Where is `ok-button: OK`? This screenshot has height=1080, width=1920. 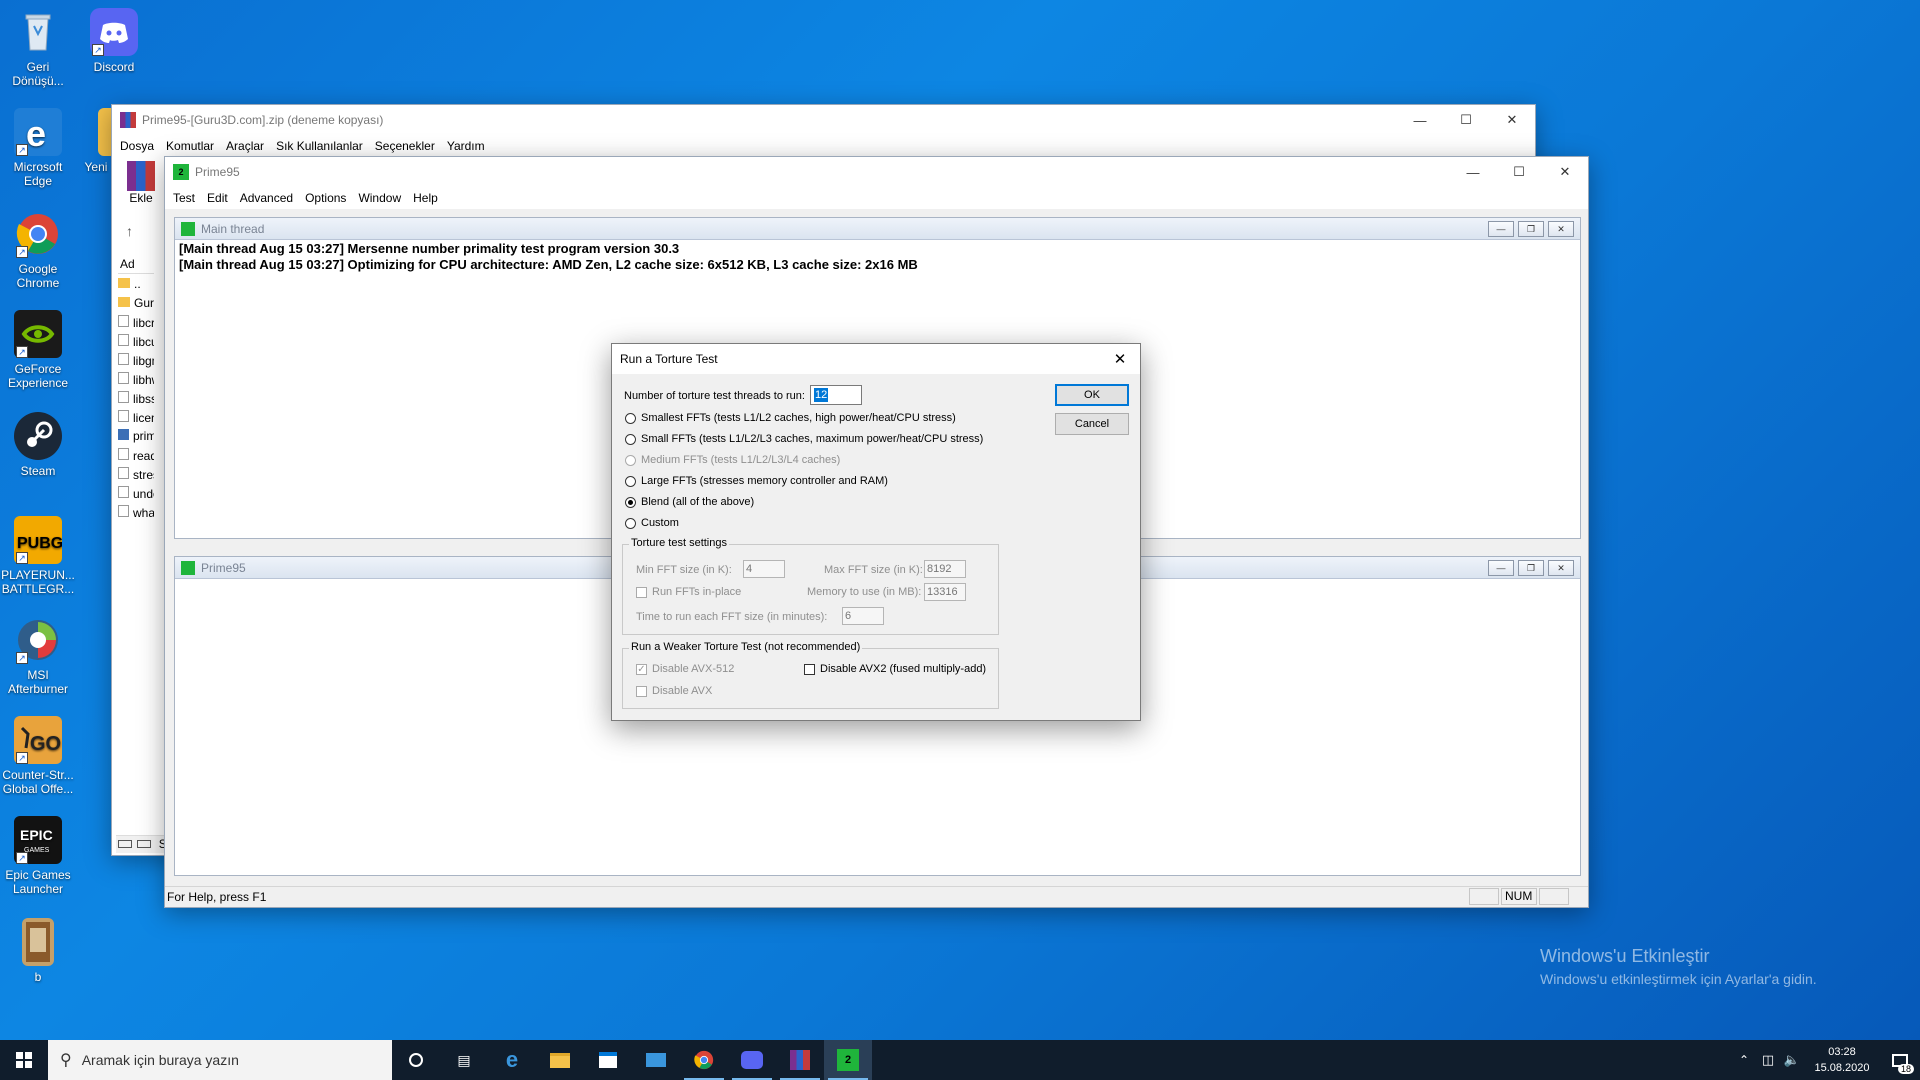
ok-button: OK is located at coordinates (1092, 395).